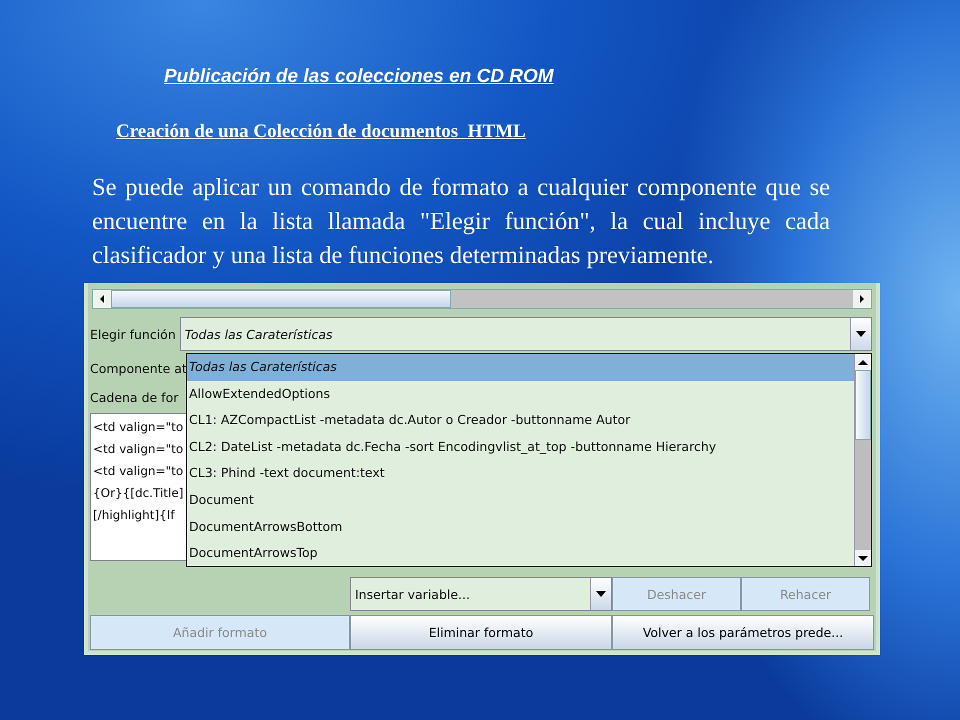 This screenshot has height=720, width=960. What do you see at coordinates (481, 632) in the screenshot?
I see `format-button: Eliminar formato` at bounding box center [481, 632].